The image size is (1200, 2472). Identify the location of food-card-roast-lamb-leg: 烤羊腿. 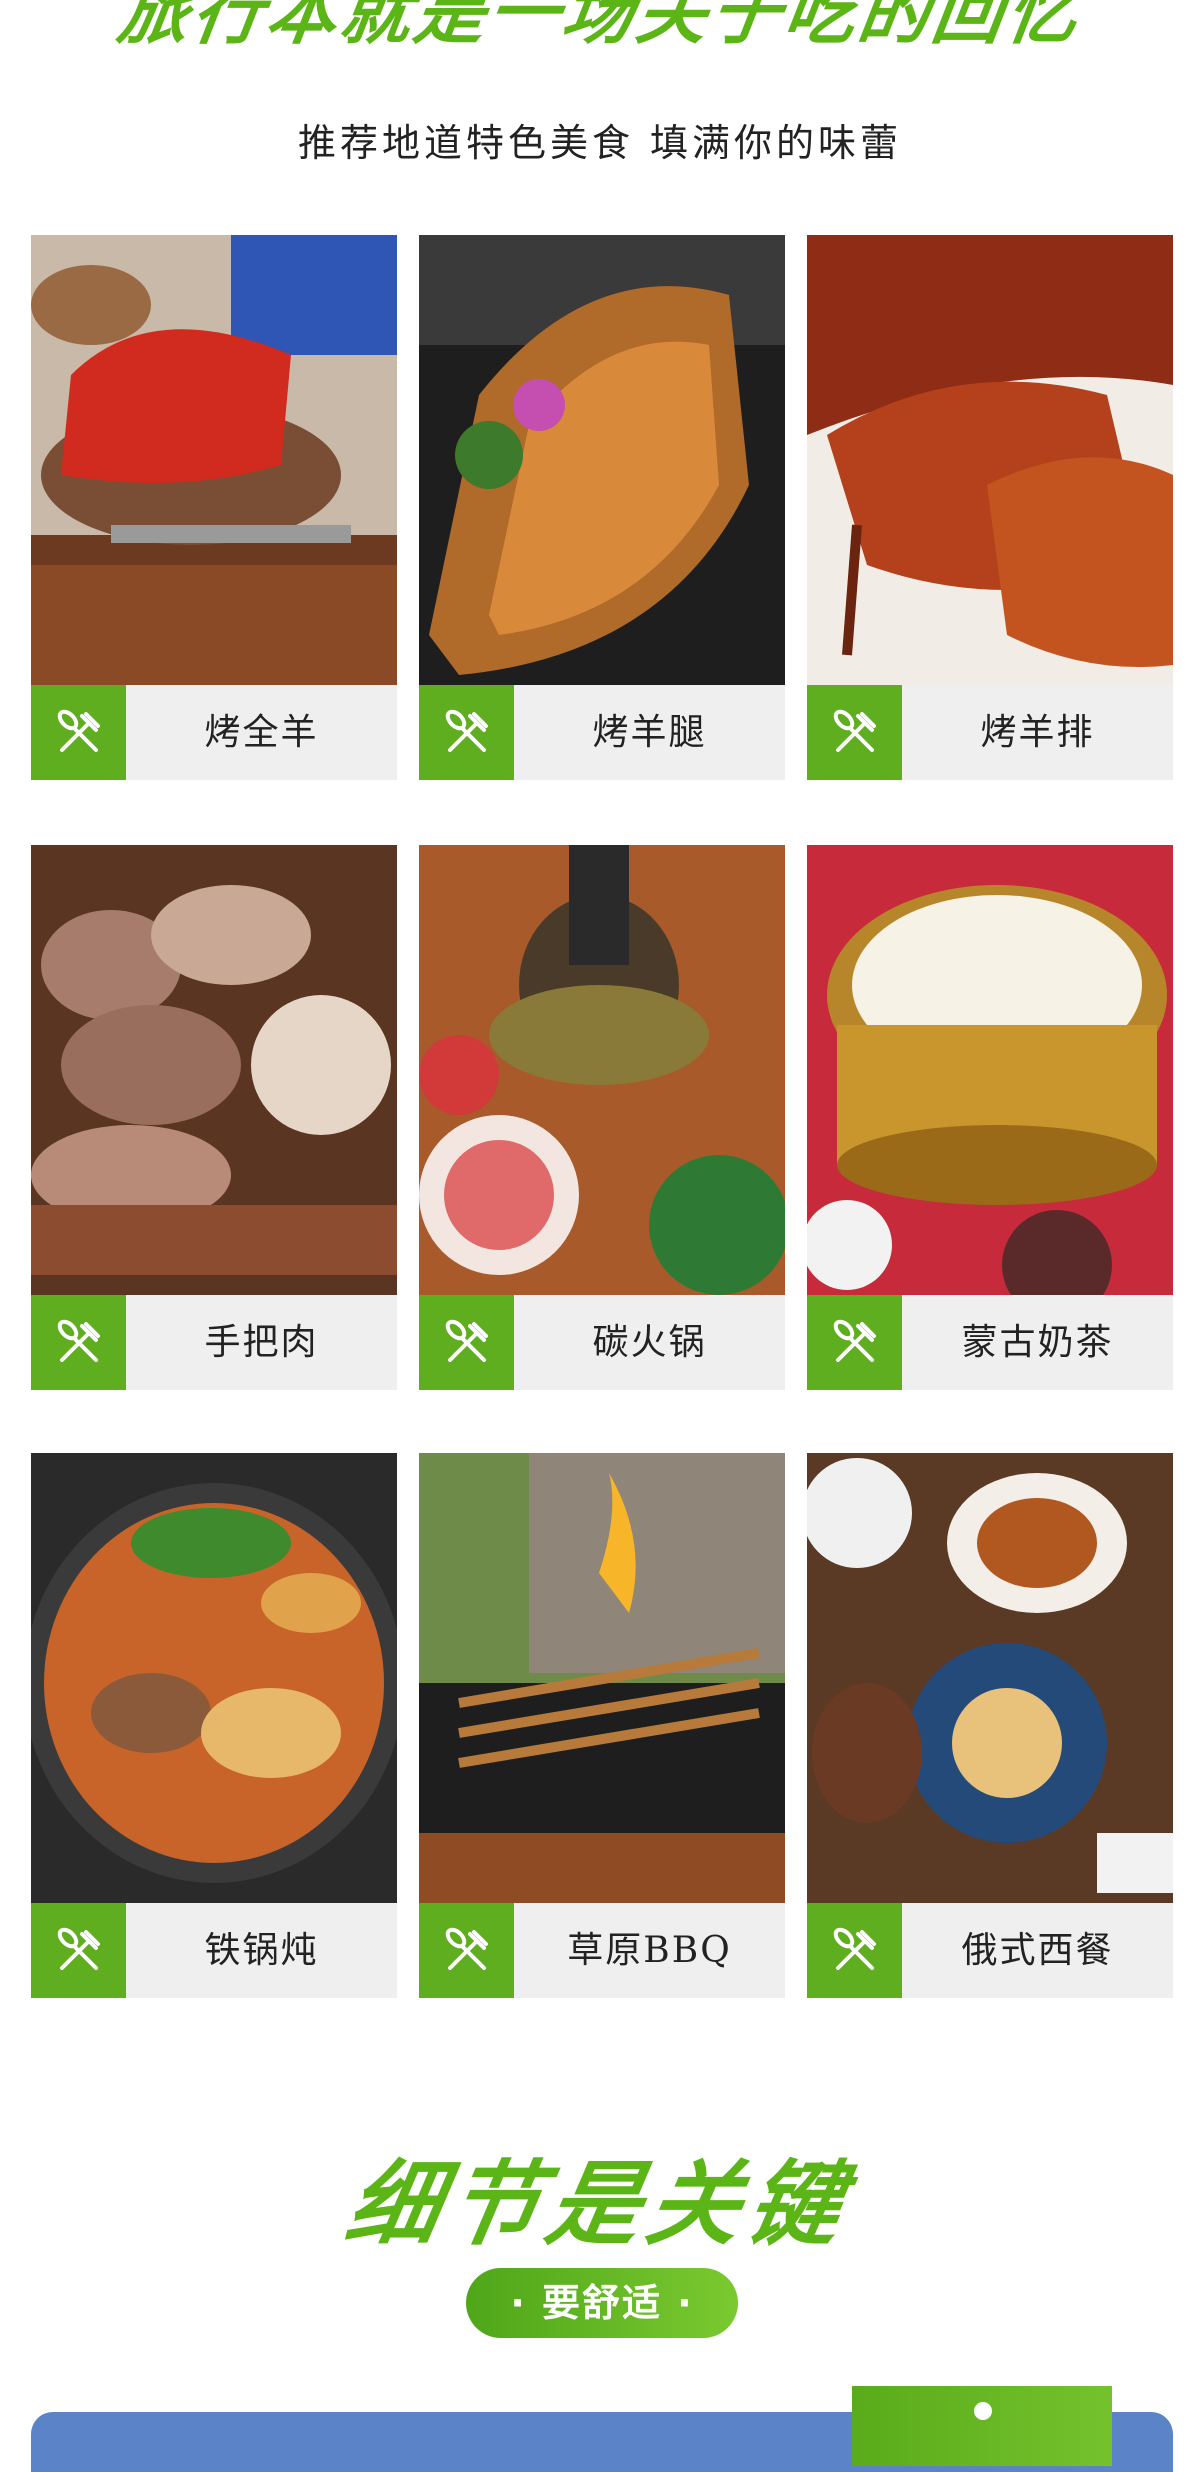
(602, 507).